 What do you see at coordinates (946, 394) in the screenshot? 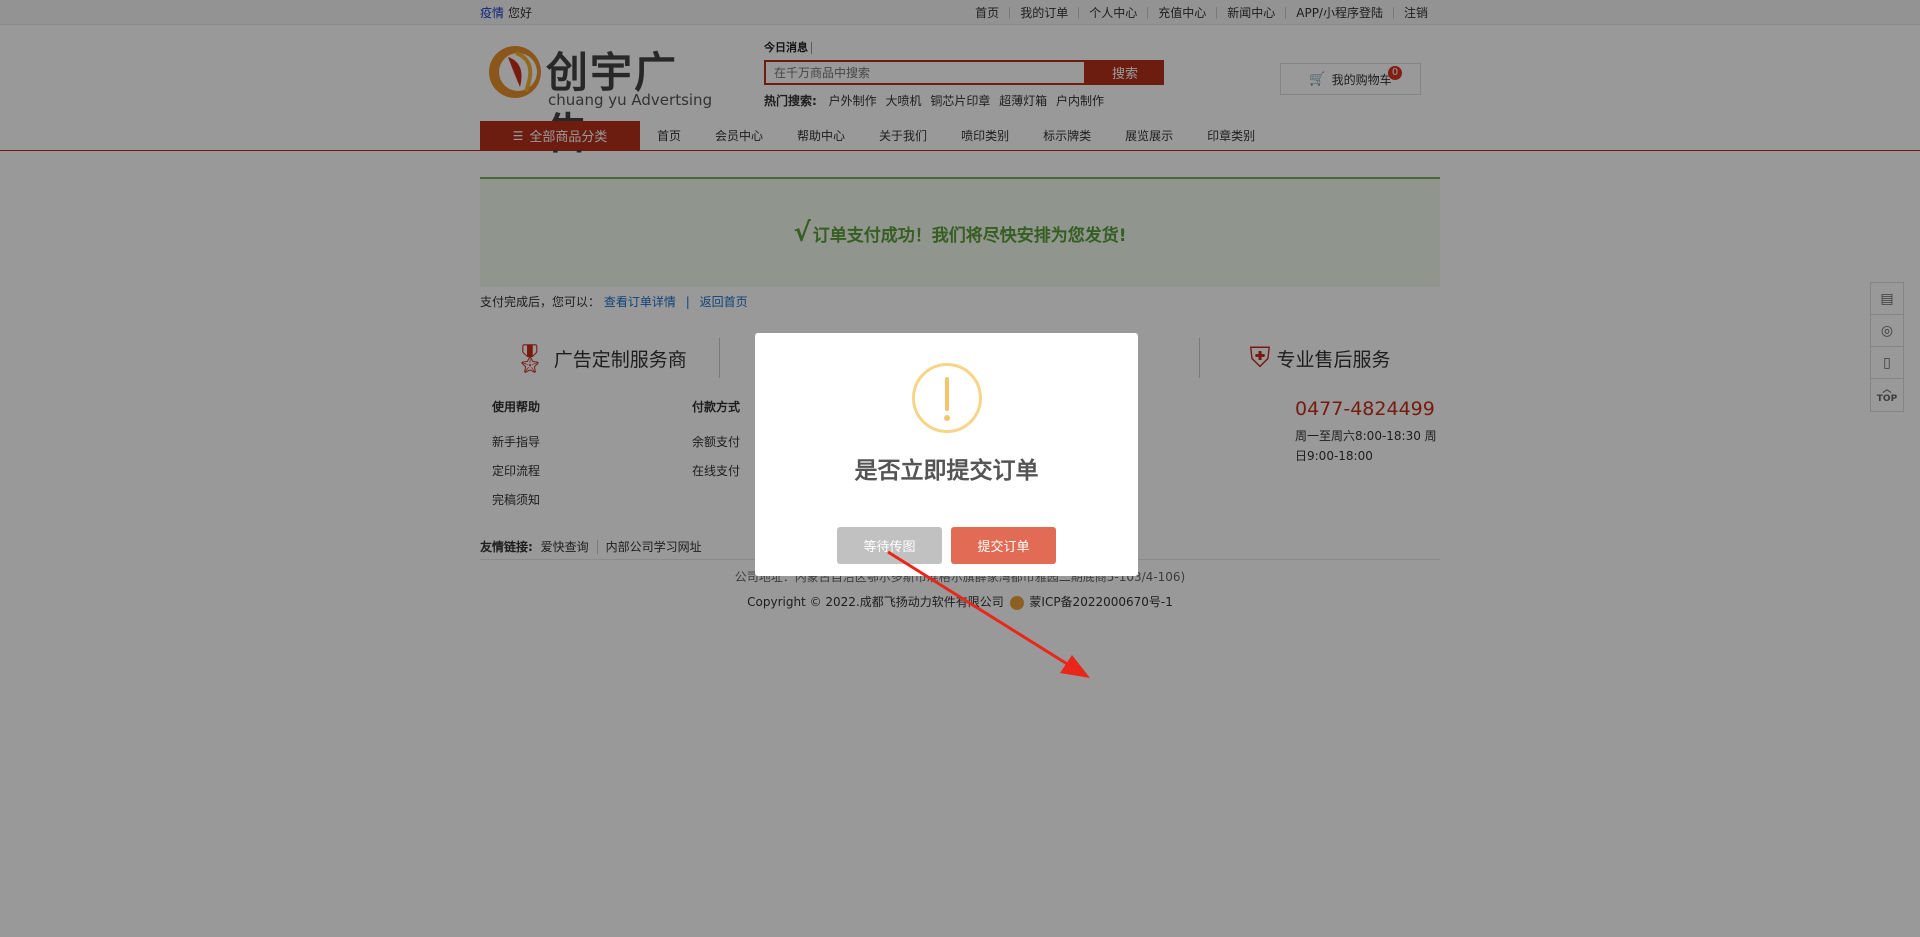
I see `warning-bar` at bounding box center [946, 394].